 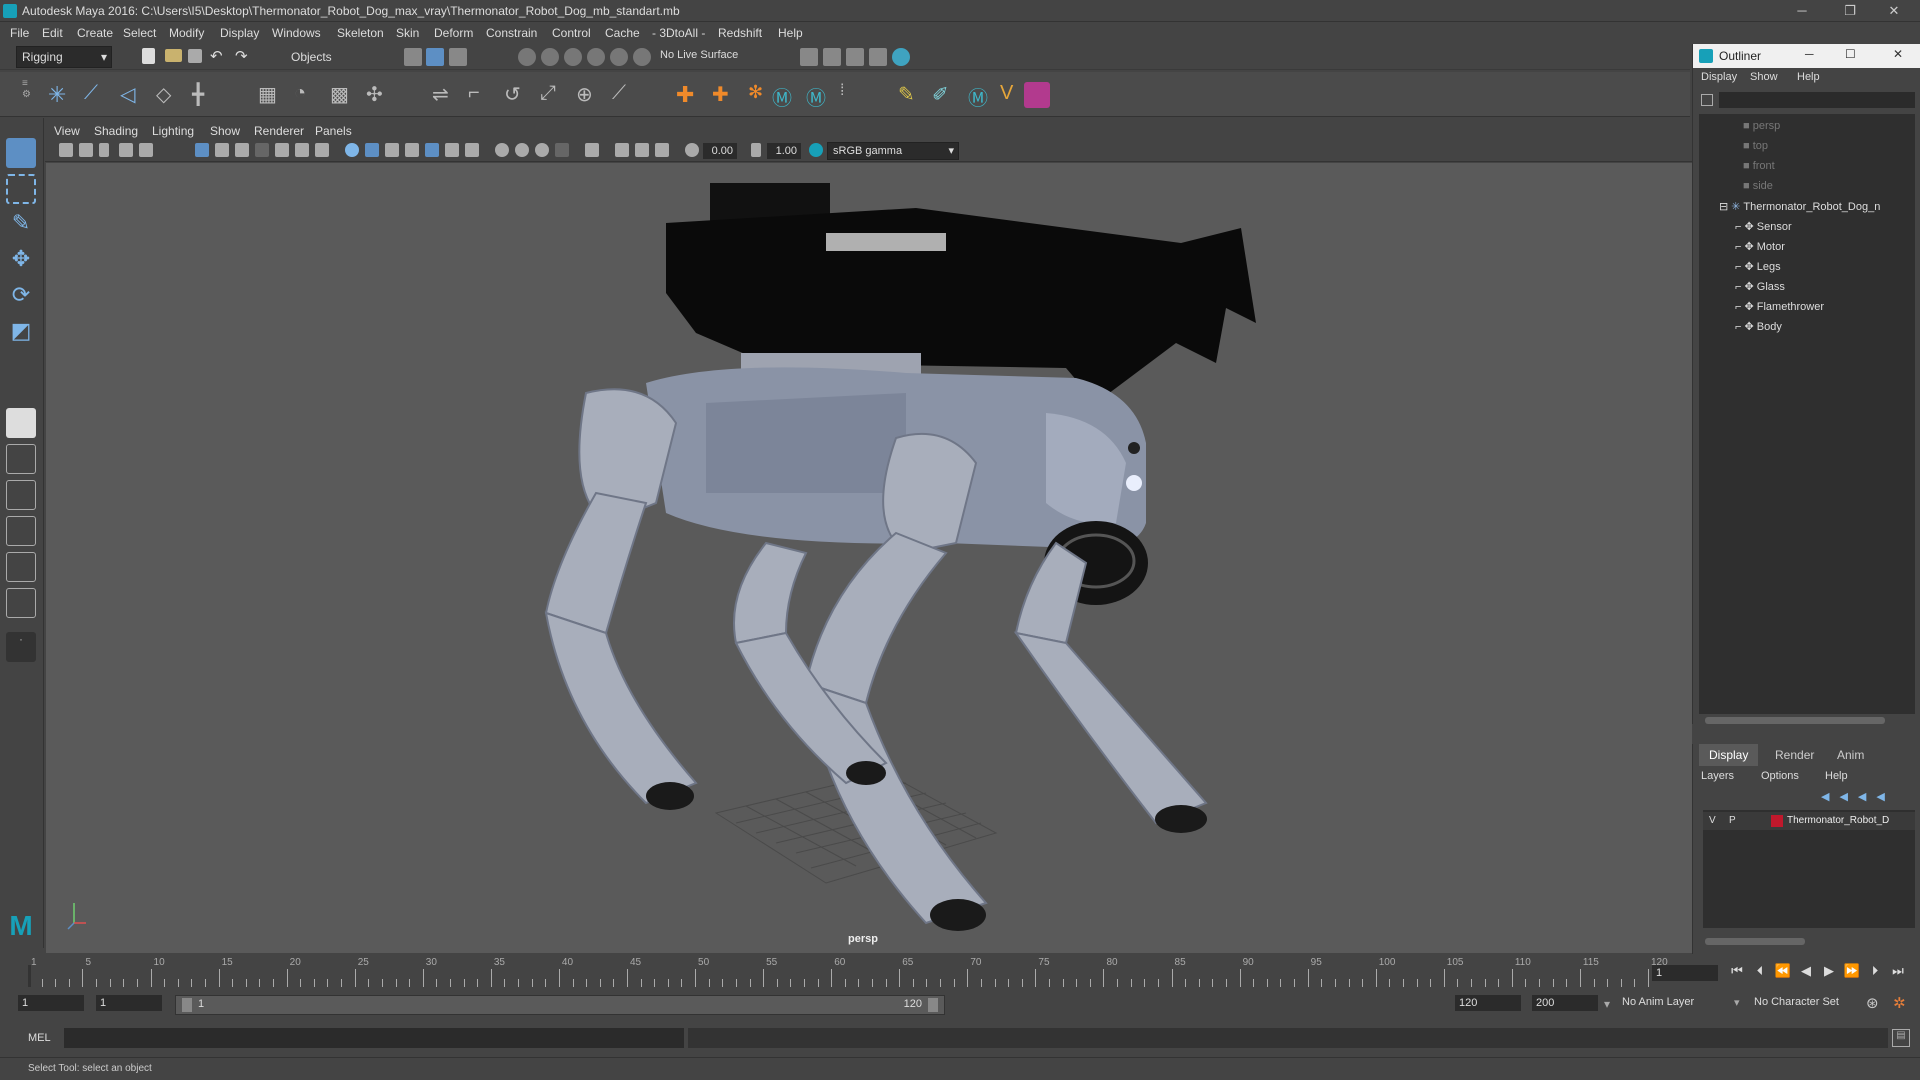 What do you see at coordinates (1565, 1003) in the screenshot?
I see `end-time-field: 200` at bounding box center [1565, 1003].